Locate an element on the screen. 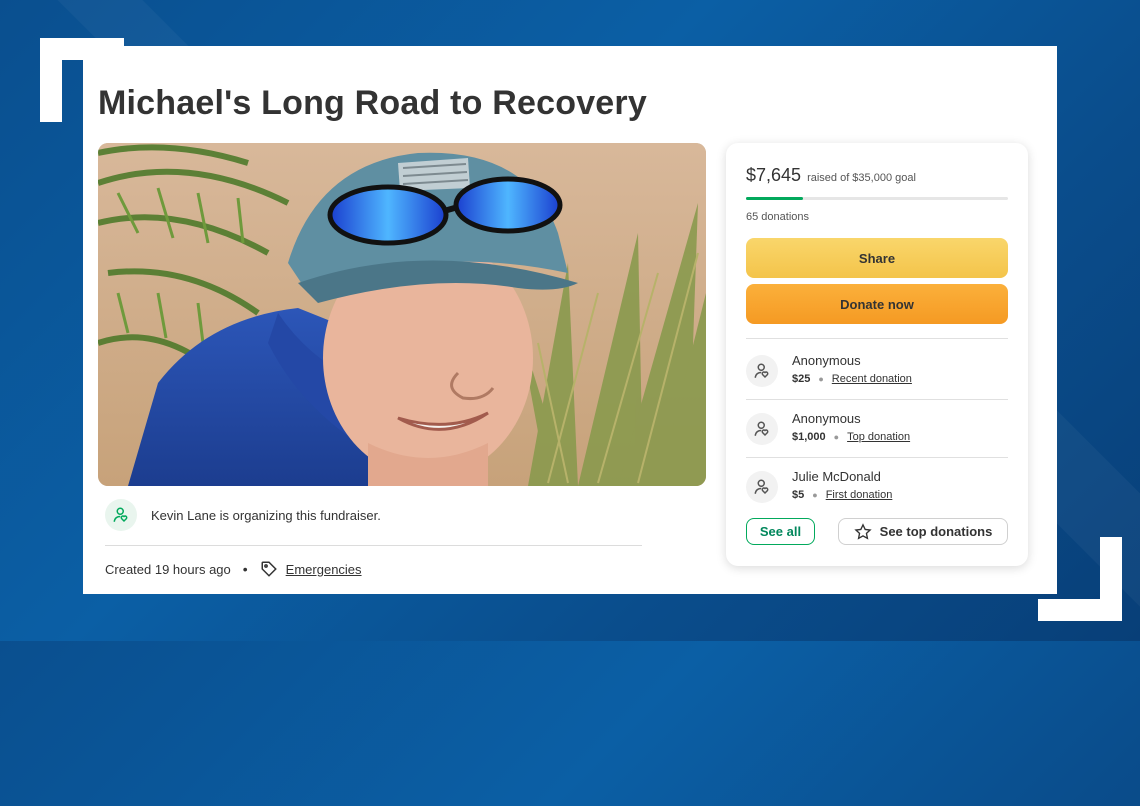 The image size is (1140, 806). donation-amount: $1,000 is located at coordinates (809, 437).